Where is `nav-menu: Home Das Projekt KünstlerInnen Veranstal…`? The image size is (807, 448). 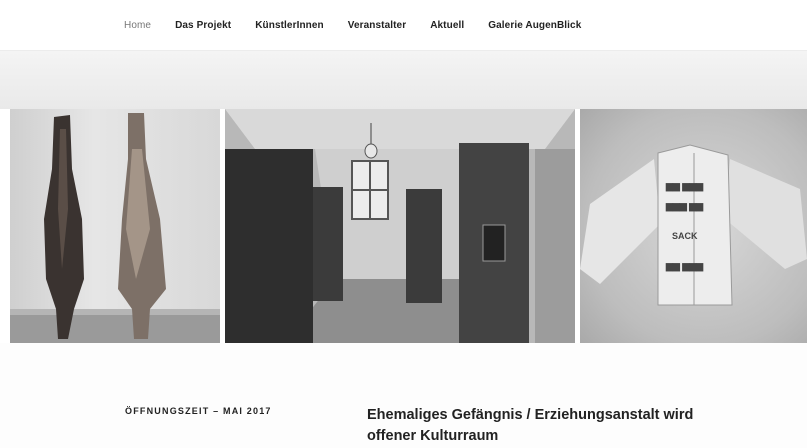 nav-menu: Home Das Projekt KünstlerInnen Veranstal… is located at coordinates (364, 25).